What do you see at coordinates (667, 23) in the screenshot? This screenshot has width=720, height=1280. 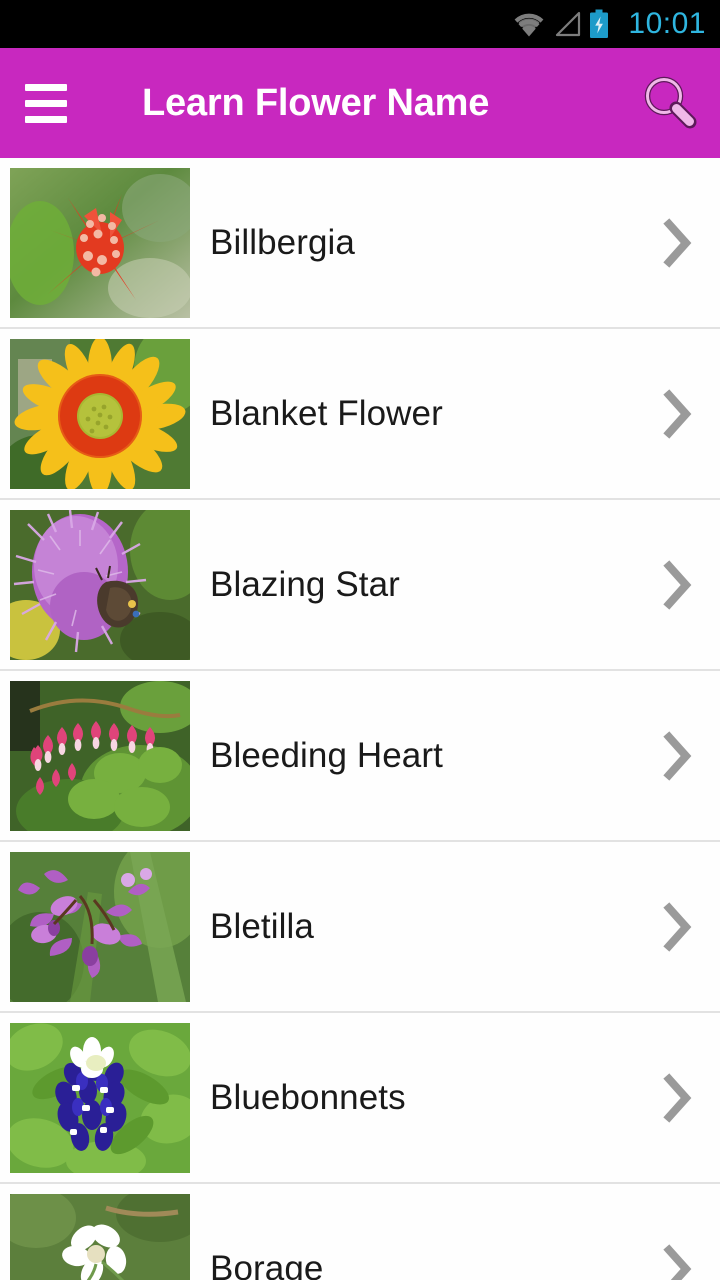 I see `status-bar-clock: 10:01` at bounding box center [667, 23].